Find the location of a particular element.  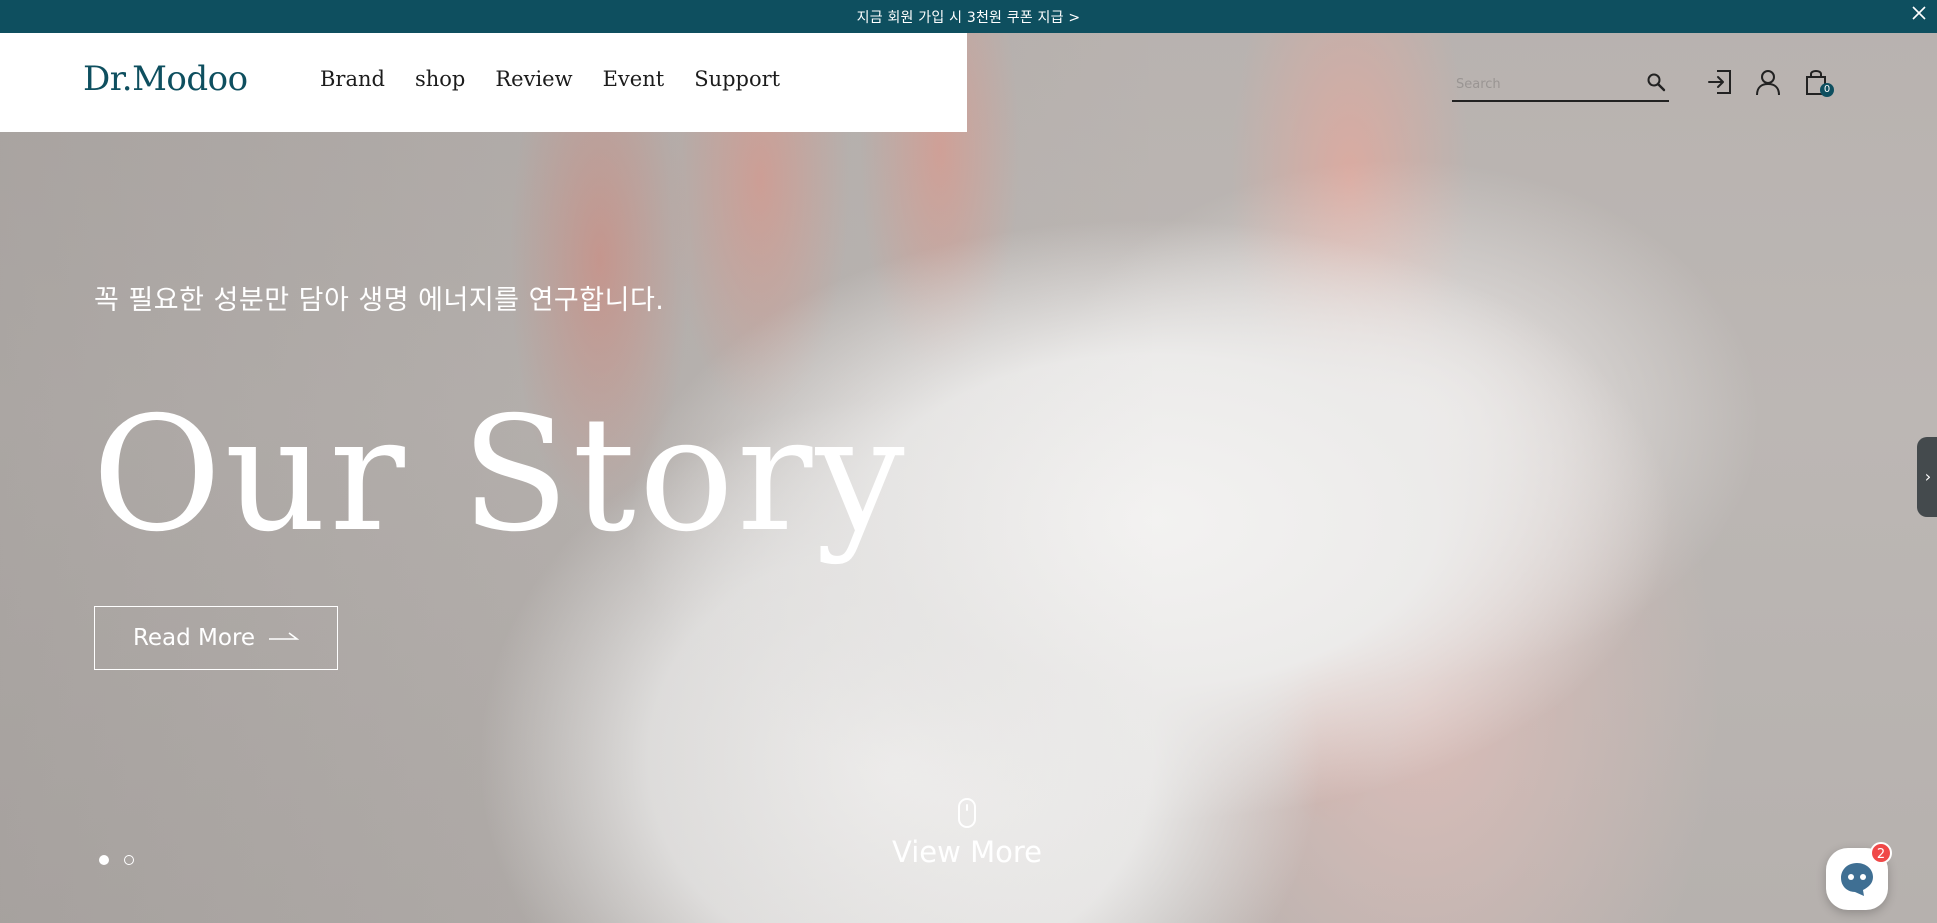

search-icon is located at coordinates (1656, 82).